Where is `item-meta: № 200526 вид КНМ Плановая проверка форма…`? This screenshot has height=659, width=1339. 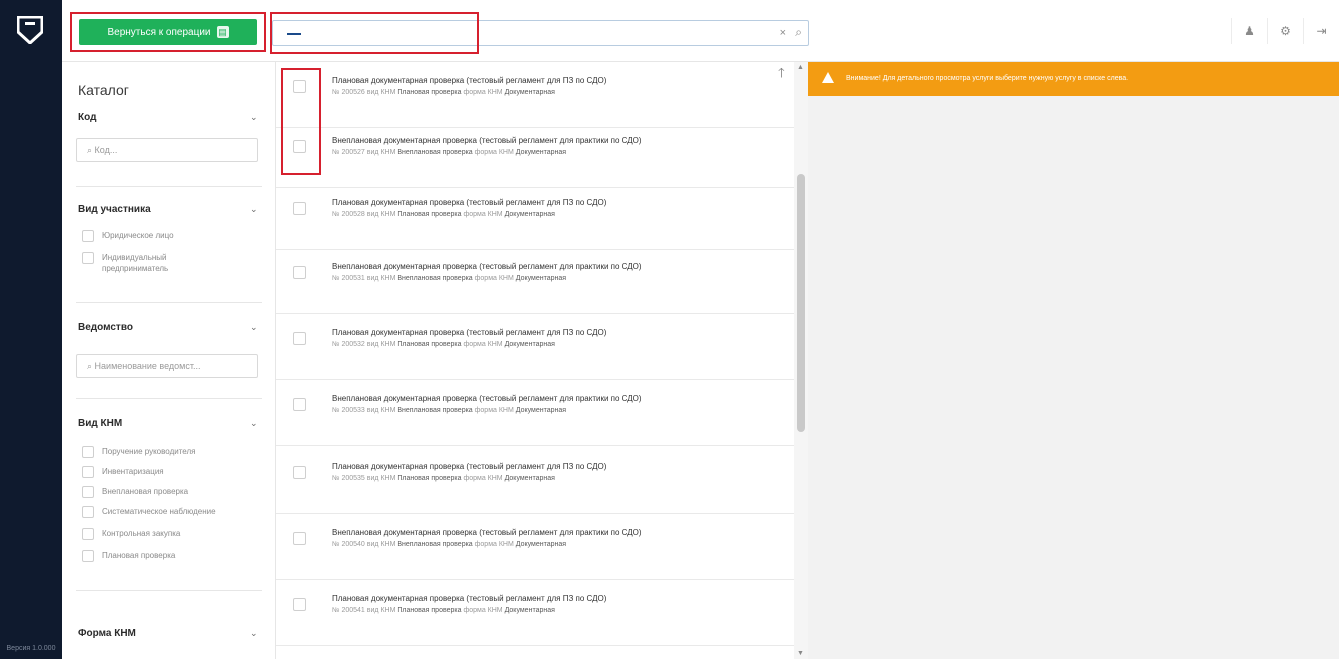 item-meta: № 200526 вид КНМ Плановая проверка форма… is located at coordinates (443, 92).